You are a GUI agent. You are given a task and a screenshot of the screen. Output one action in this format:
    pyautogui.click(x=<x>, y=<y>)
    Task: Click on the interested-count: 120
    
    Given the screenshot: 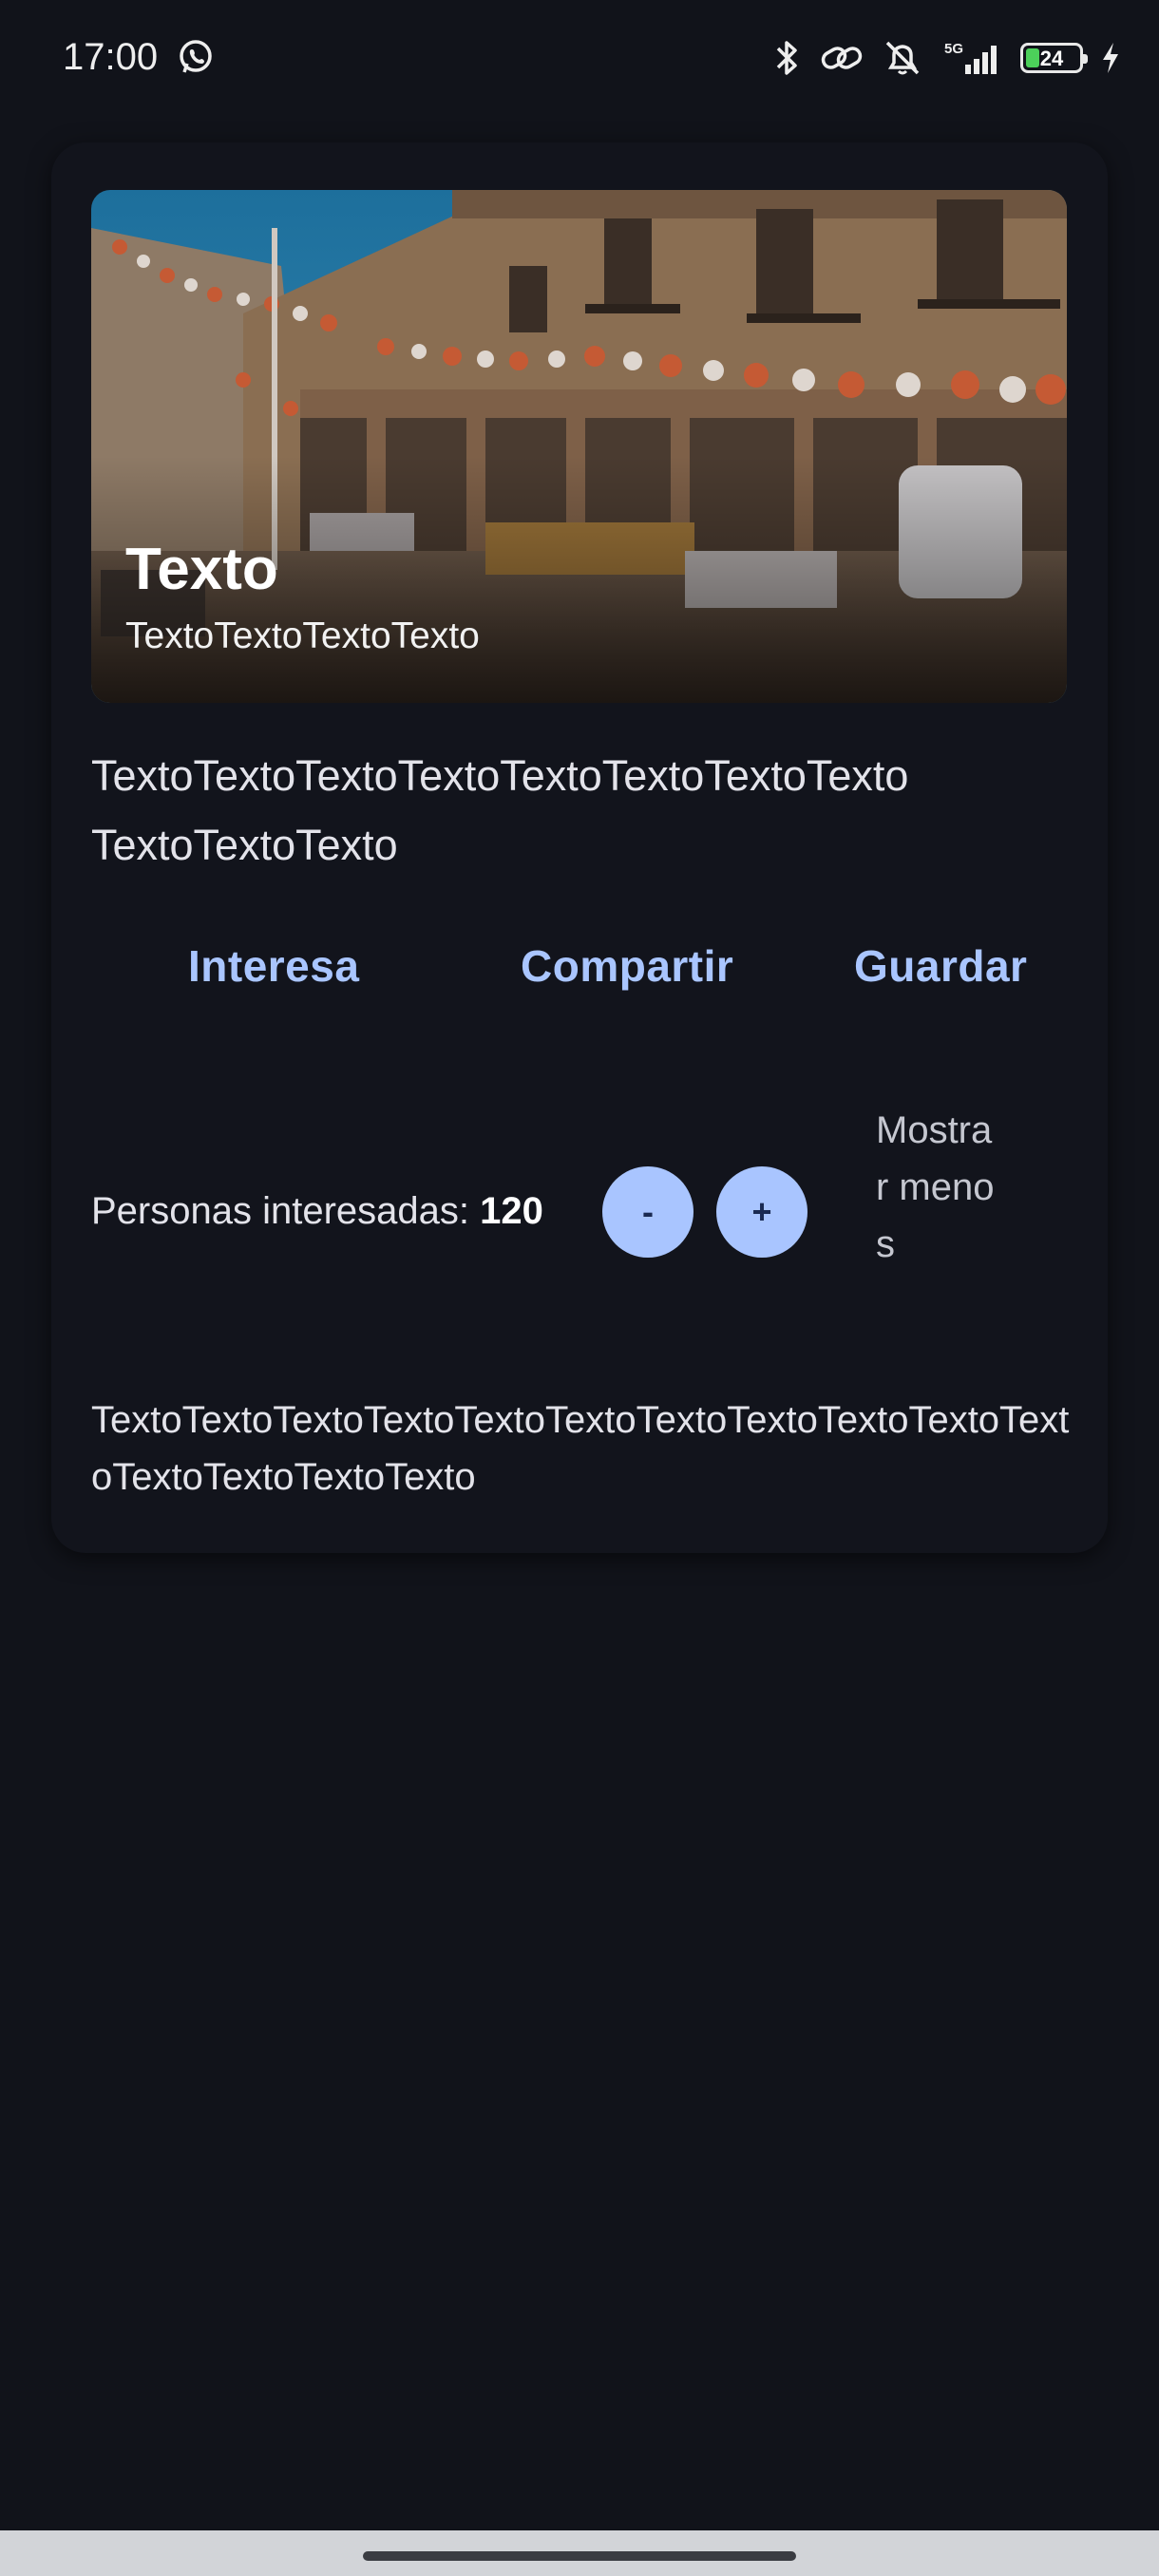 What is the action you would take?
    pyautogui.click(x=511, y=1211)
    